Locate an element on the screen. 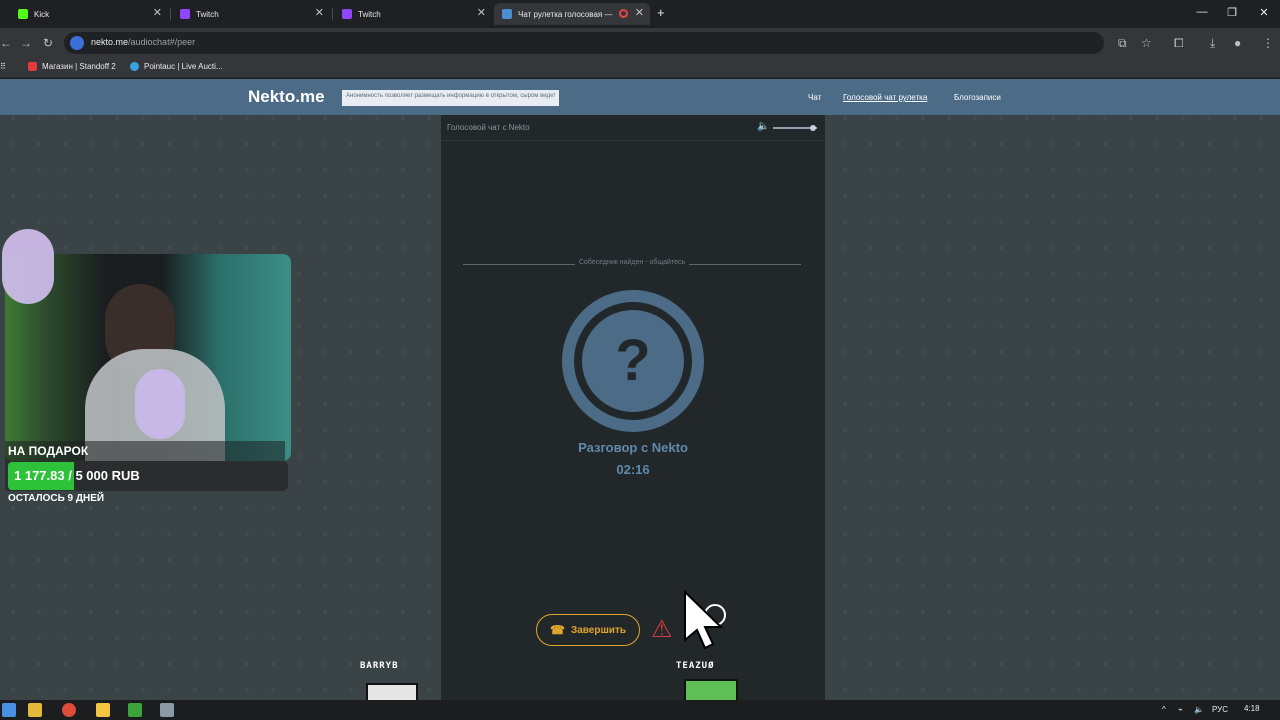 The width and height of the screenshot is (1280, 720). minecraft-icon is located at coordinates (135, 710).